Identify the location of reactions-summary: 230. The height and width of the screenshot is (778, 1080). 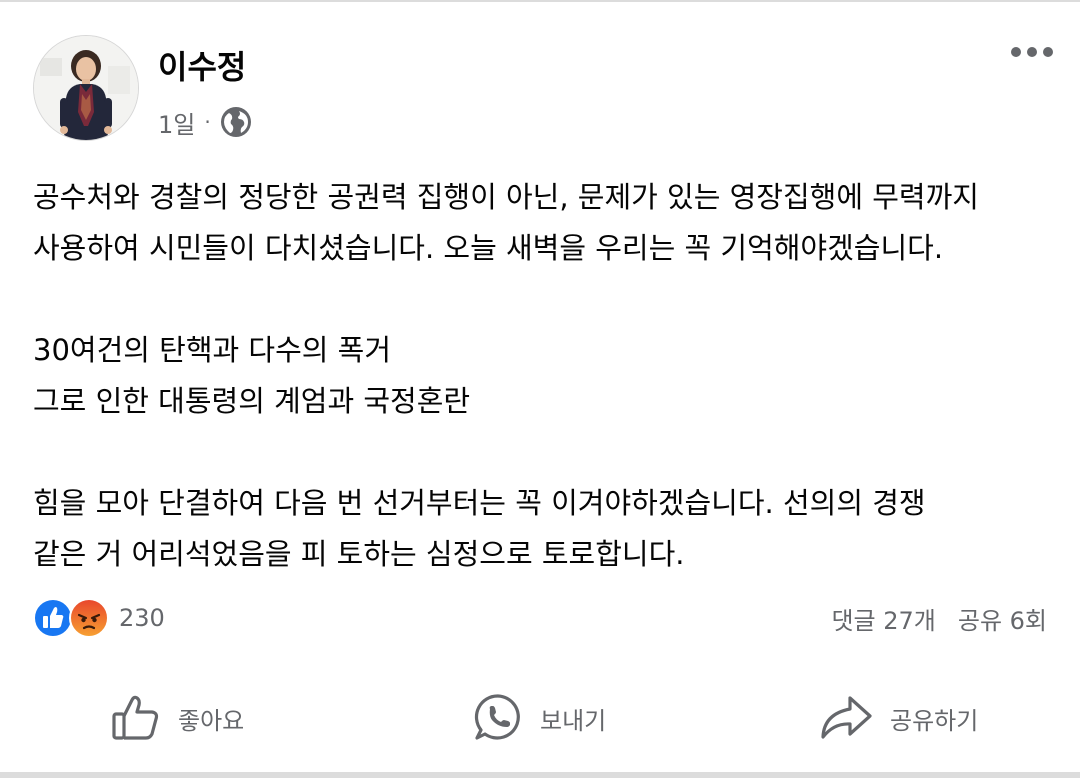
(99, 618).